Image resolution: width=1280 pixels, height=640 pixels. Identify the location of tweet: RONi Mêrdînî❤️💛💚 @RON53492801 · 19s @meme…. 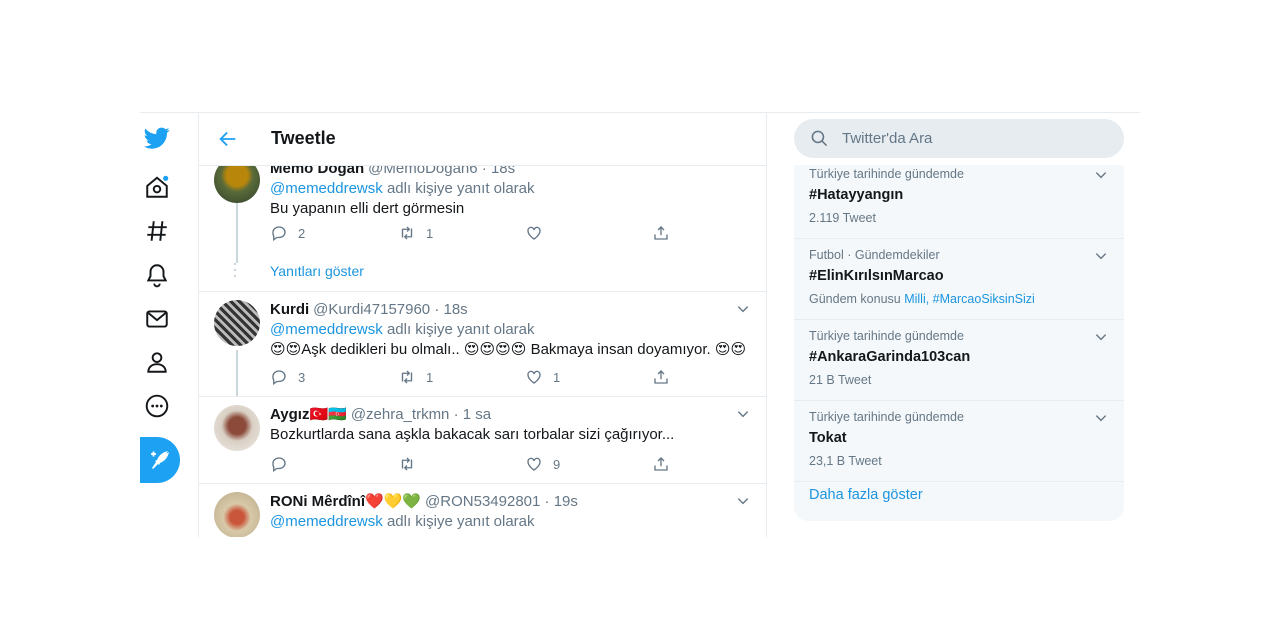
(482, 510).